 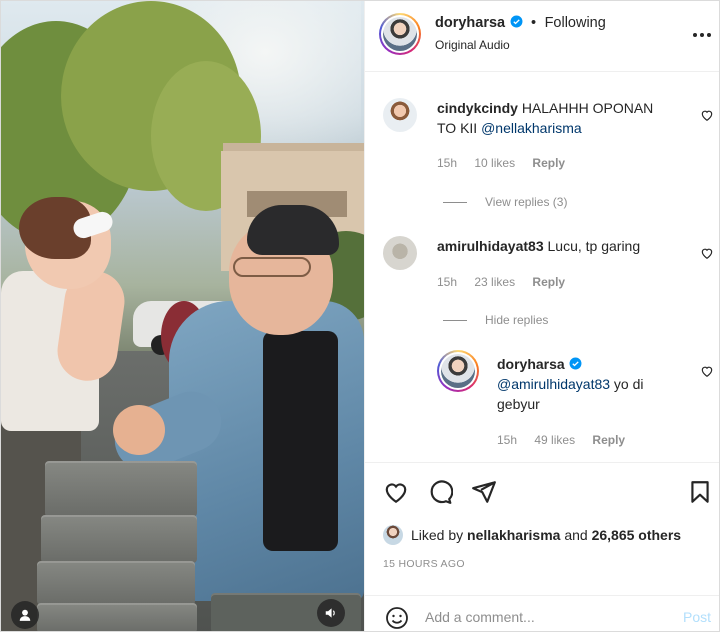 I want to click on man-shirt, so click(x=300, y=441).